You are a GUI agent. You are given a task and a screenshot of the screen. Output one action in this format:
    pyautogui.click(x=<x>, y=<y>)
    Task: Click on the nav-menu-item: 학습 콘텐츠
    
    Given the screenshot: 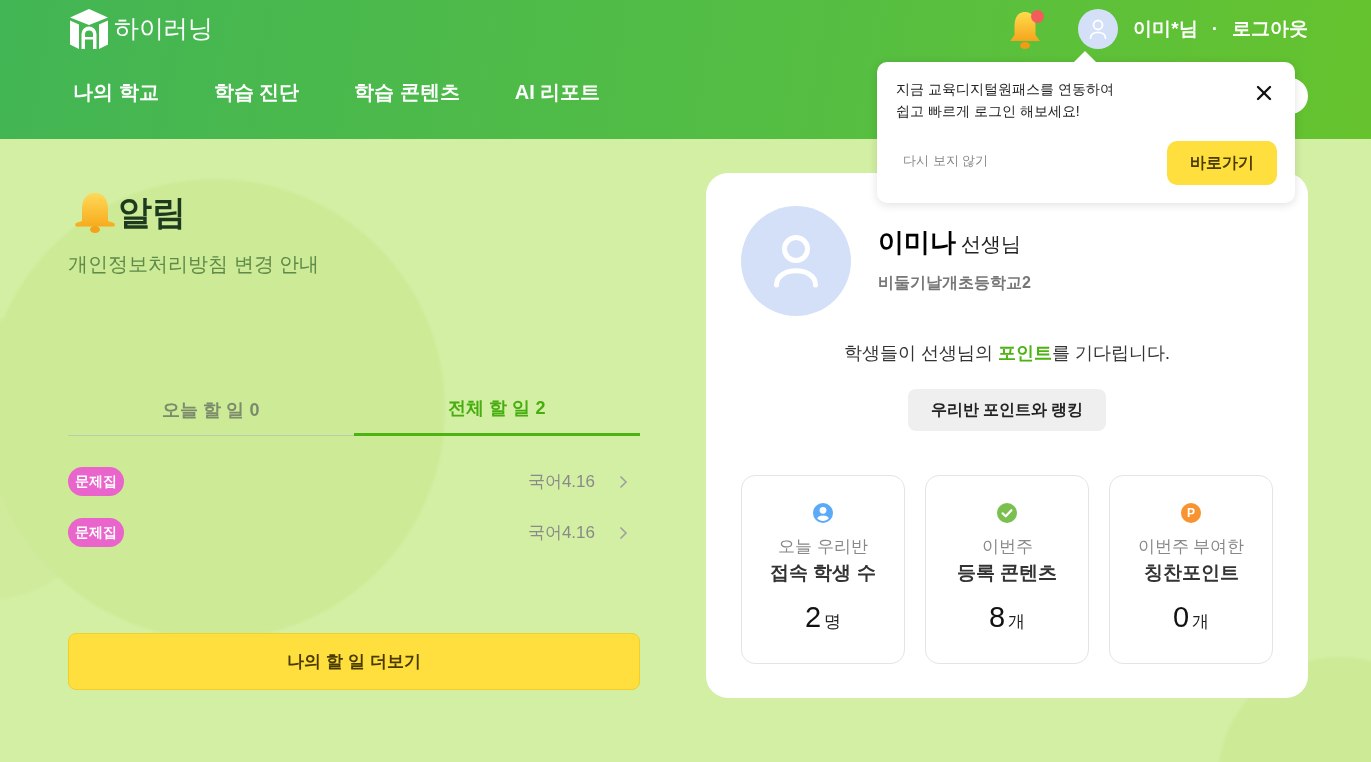 What is the action you would take?
    pyautogui.click(x=407, y=92)
    